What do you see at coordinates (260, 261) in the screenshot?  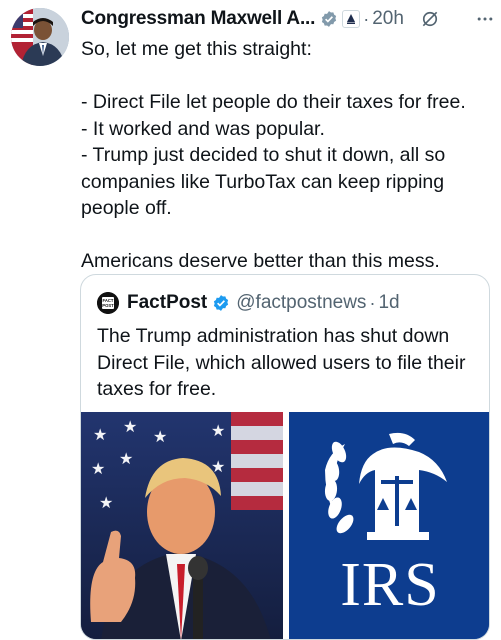 I see `tweet-line: Americans deserve better than this mess.` at bounding box center [260, 261].